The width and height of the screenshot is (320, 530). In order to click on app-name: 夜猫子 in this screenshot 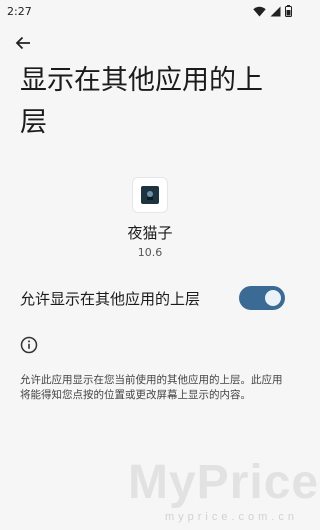, I will do `click(150, 233)`.